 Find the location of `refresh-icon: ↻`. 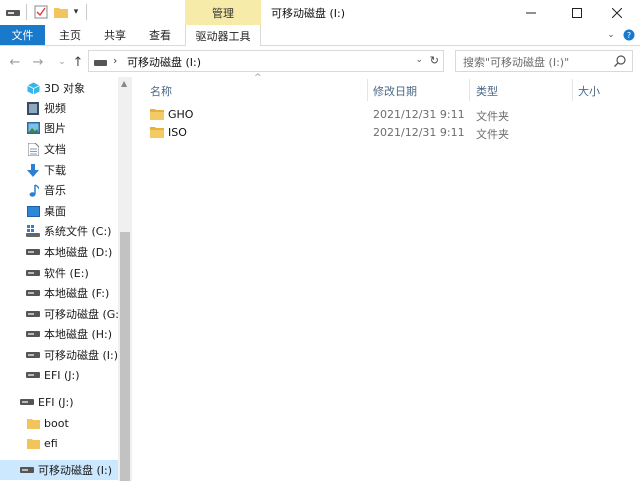

refresh-icon: ↻ is located at coordinates (434, 60).